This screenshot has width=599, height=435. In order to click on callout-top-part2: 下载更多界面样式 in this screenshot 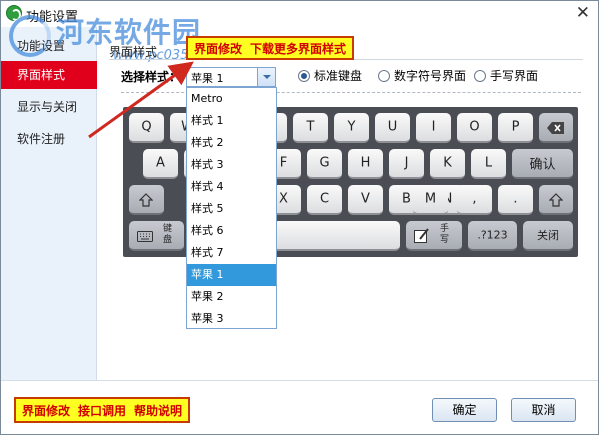, I will do `click(298, 49)`.